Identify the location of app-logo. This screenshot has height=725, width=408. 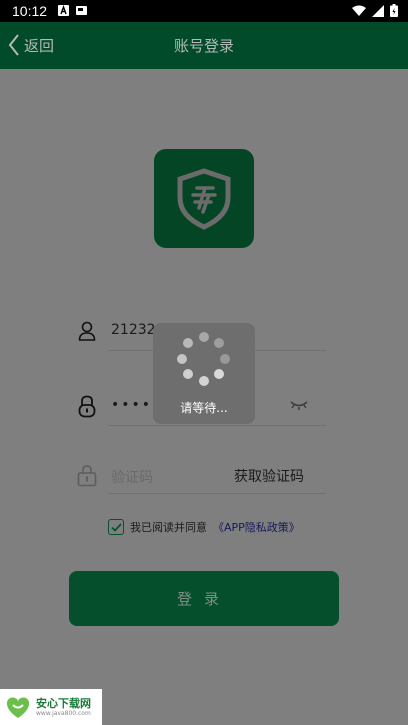
(204, 198).